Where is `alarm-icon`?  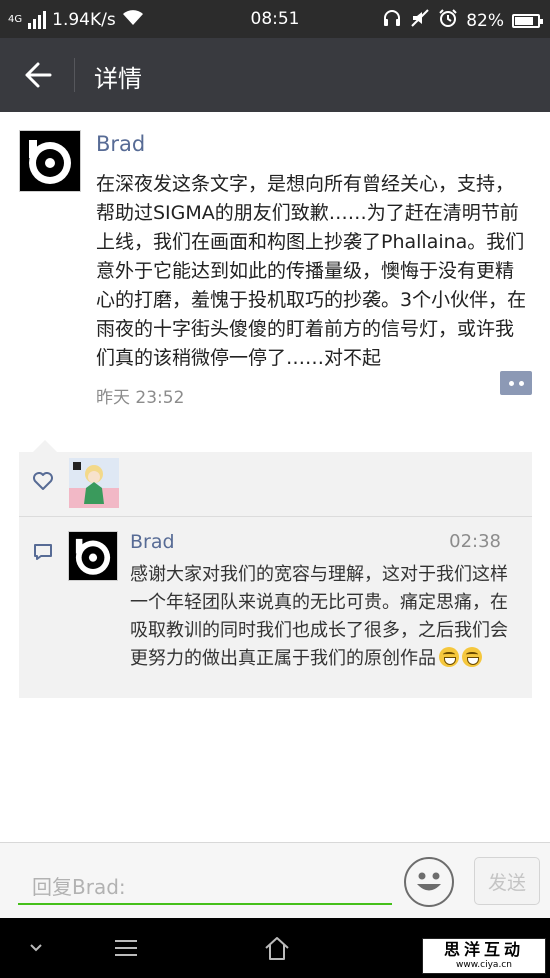
alarm-icon is located at coordinates (448, 20).